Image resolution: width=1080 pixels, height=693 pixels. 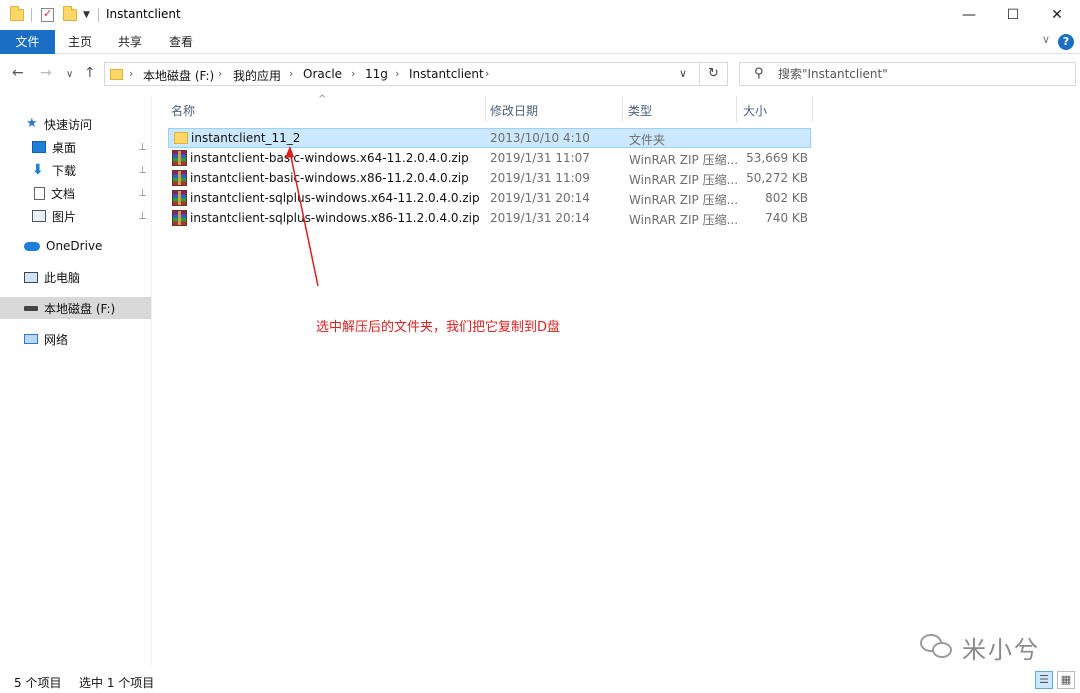 I want to click on tab-share: 共享, so click(x=130, y=42).